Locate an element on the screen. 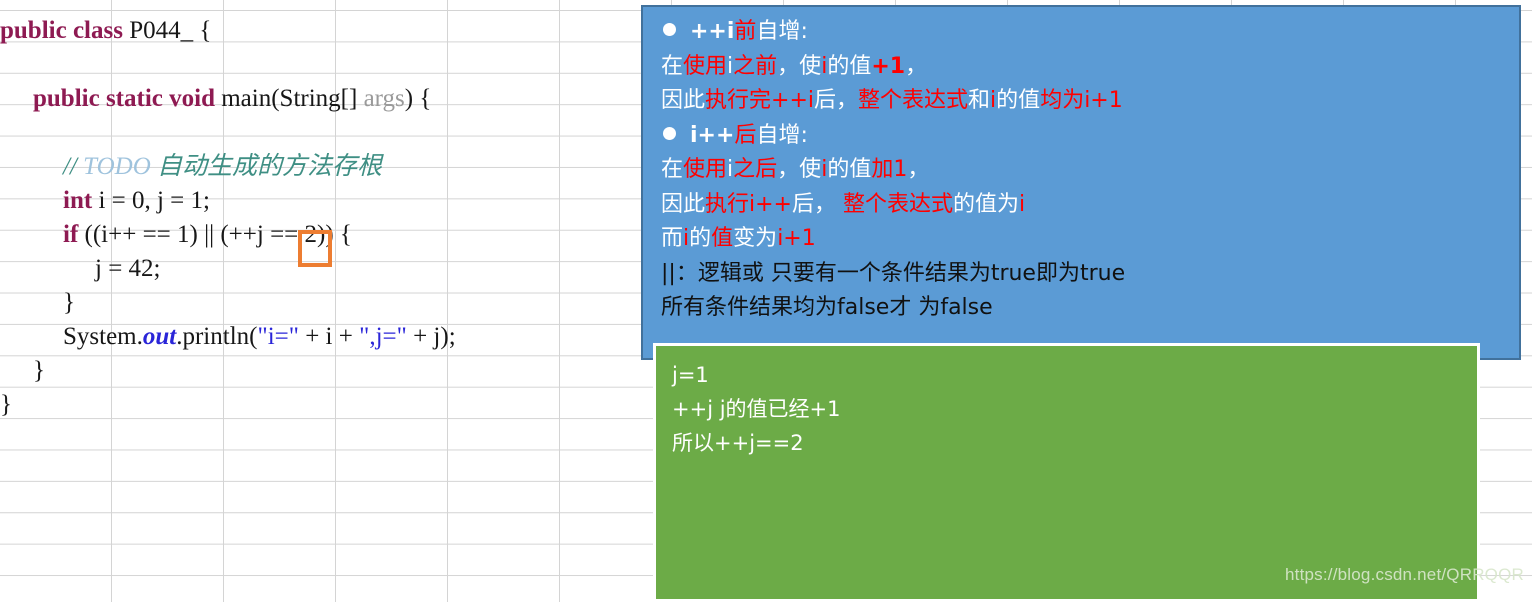 This screenshot has height=602, width=1532. blue-line-5: 在使用i之后，使i的值加1， is located at coordinates (1090, 170).